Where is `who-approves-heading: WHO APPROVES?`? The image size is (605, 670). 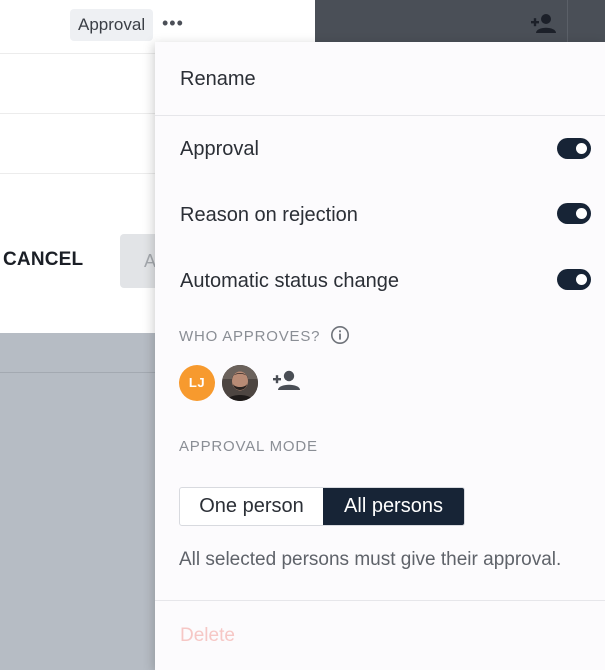
who-approves-heading: WHO APPROVES? is located at coordinates (250, 336).